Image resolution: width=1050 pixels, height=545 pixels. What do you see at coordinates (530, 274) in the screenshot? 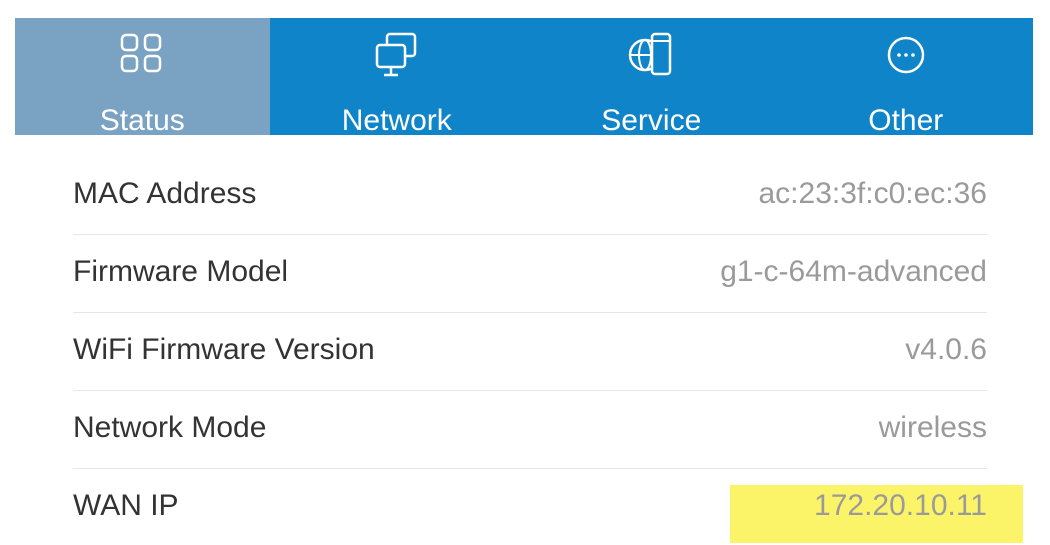
I see `info-row-firmware-model: Firmware Model g1-c-64m-advanced` at bounding box center [530, 274].